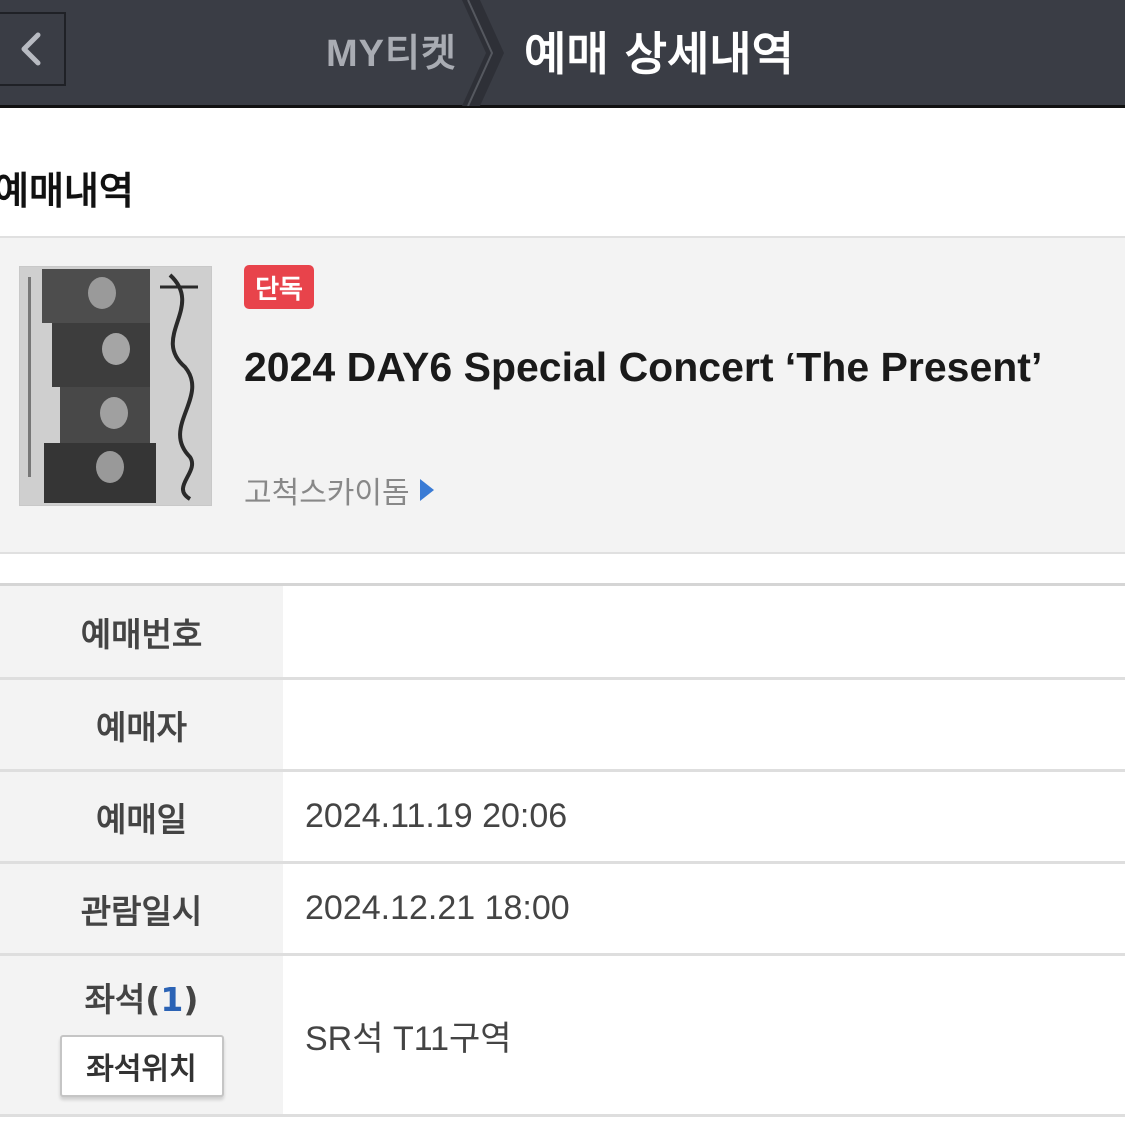 This screenshot has width=1125, height=1125. What do you see at coordinates (483, 53) in the screenshot?
I see `breadcrumb-separator` at bounding box center [483, 53].